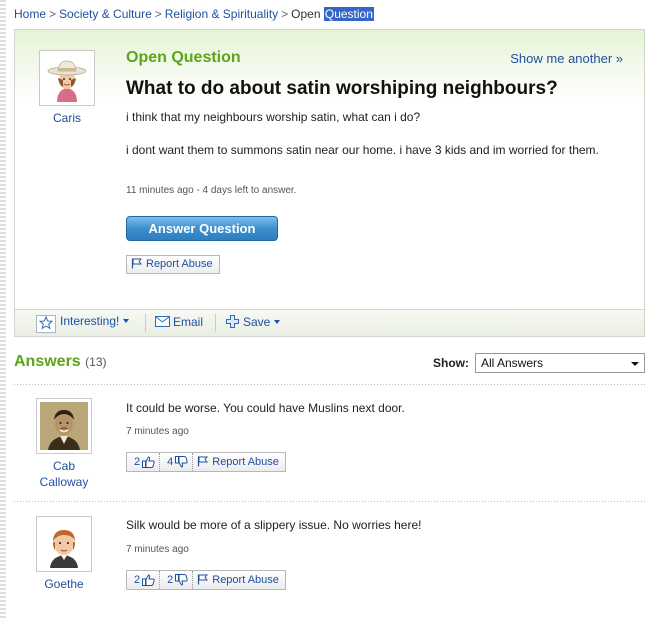 The width and height of the screenshot is (650, 620). Describe the element at coordinates (30, 14) in the screenshot. I see `breadcrumb-home: Home` at that location.